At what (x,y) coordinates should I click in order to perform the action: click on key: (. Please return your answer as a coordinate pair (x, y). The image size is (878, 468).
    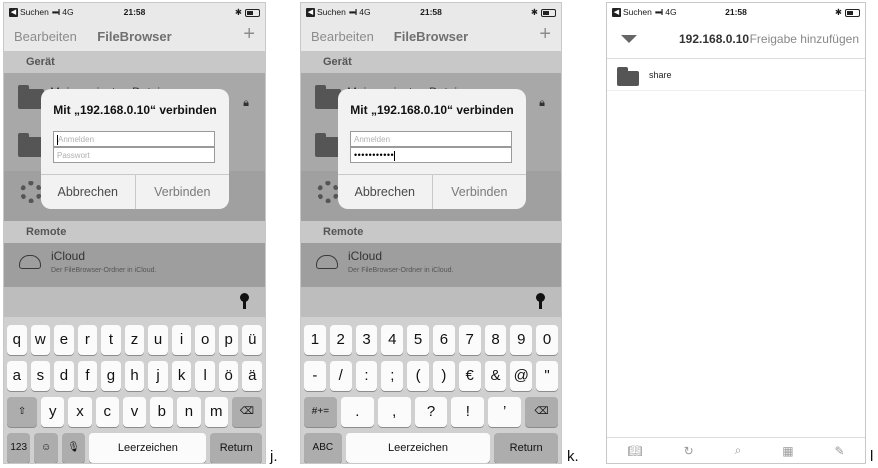
    Looking at the image, I should click on (418, 376).